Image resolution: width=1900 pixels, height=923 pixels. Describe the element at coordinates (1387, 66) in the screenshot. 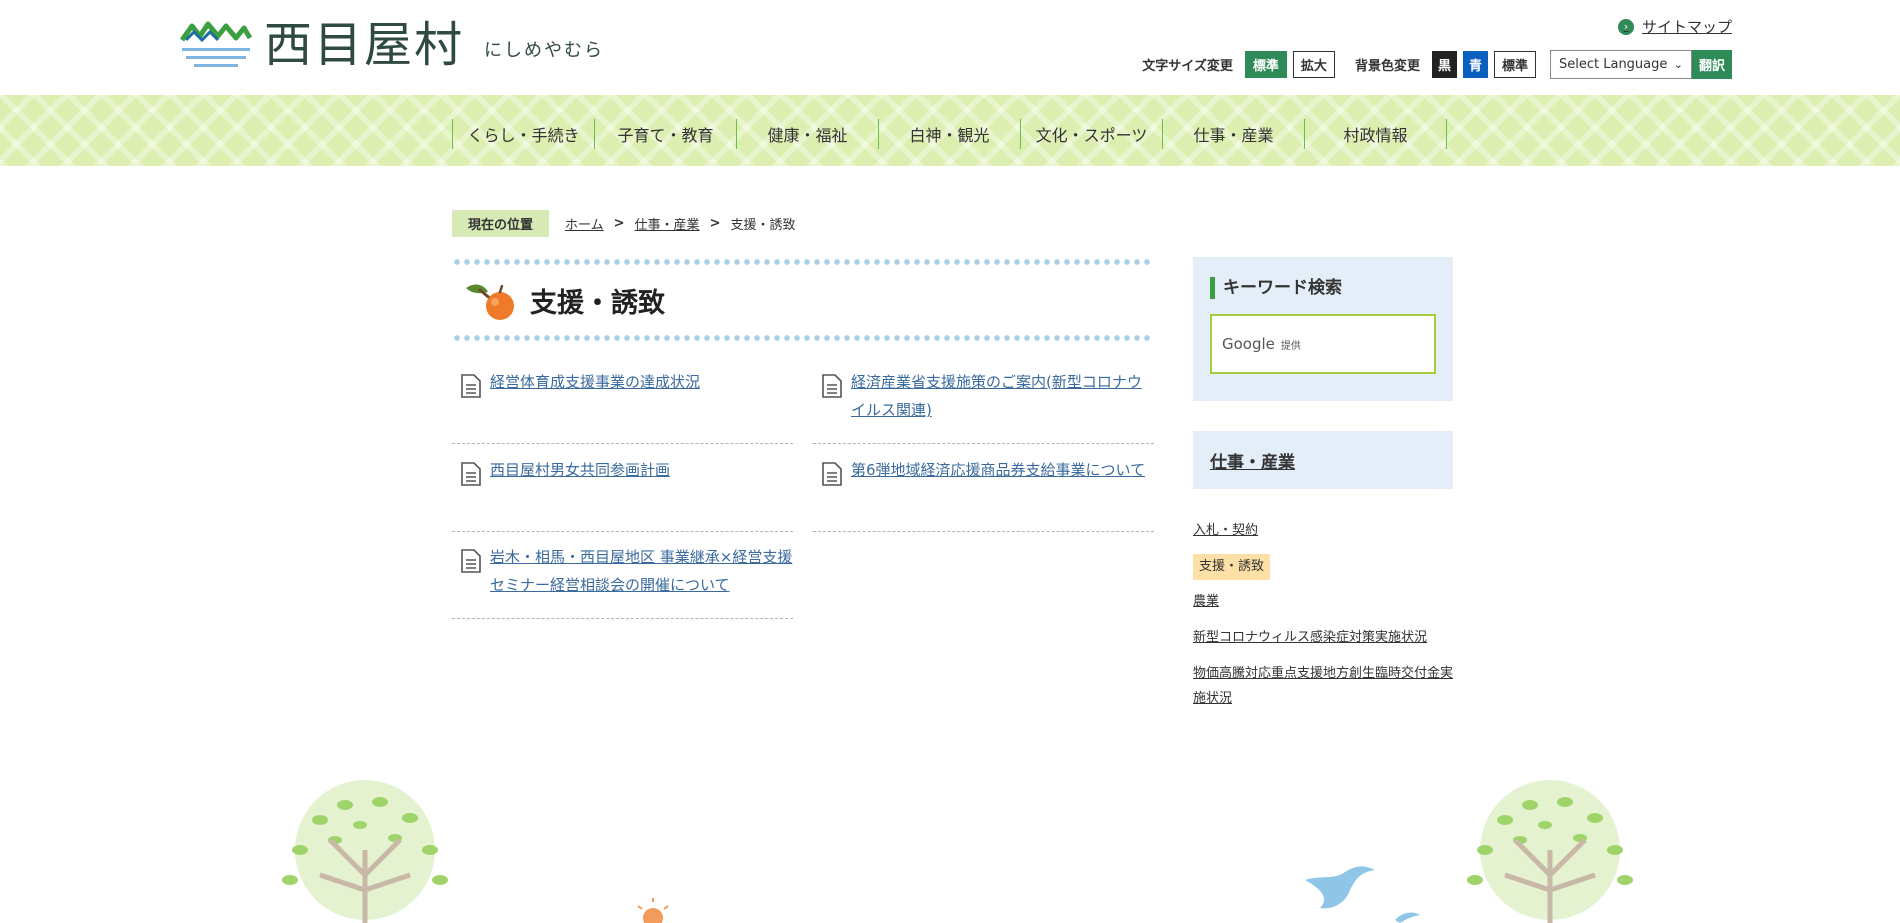

I see `bg-color-label: 背景色変更` at that location.